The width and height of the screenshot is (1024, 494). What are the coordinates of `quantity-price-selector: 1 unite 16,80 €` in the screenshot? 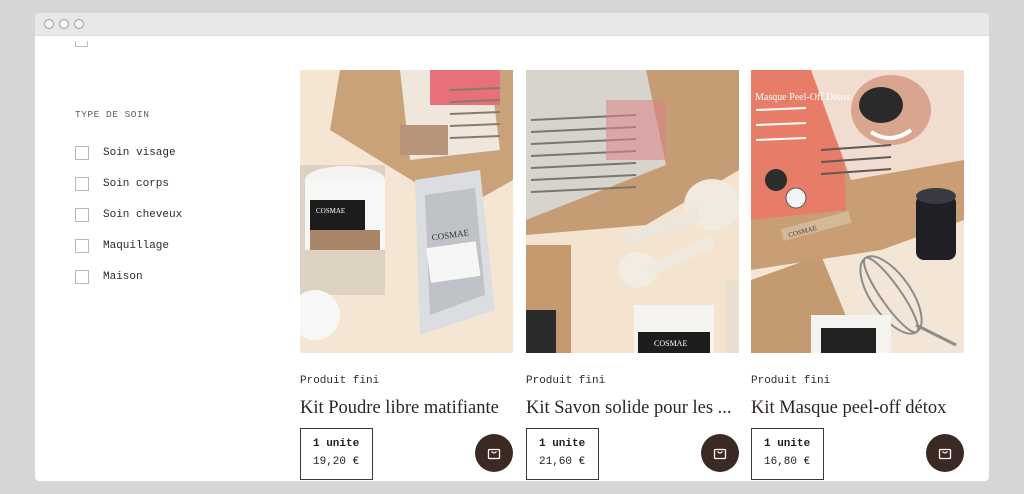 It's located at (787, 454).